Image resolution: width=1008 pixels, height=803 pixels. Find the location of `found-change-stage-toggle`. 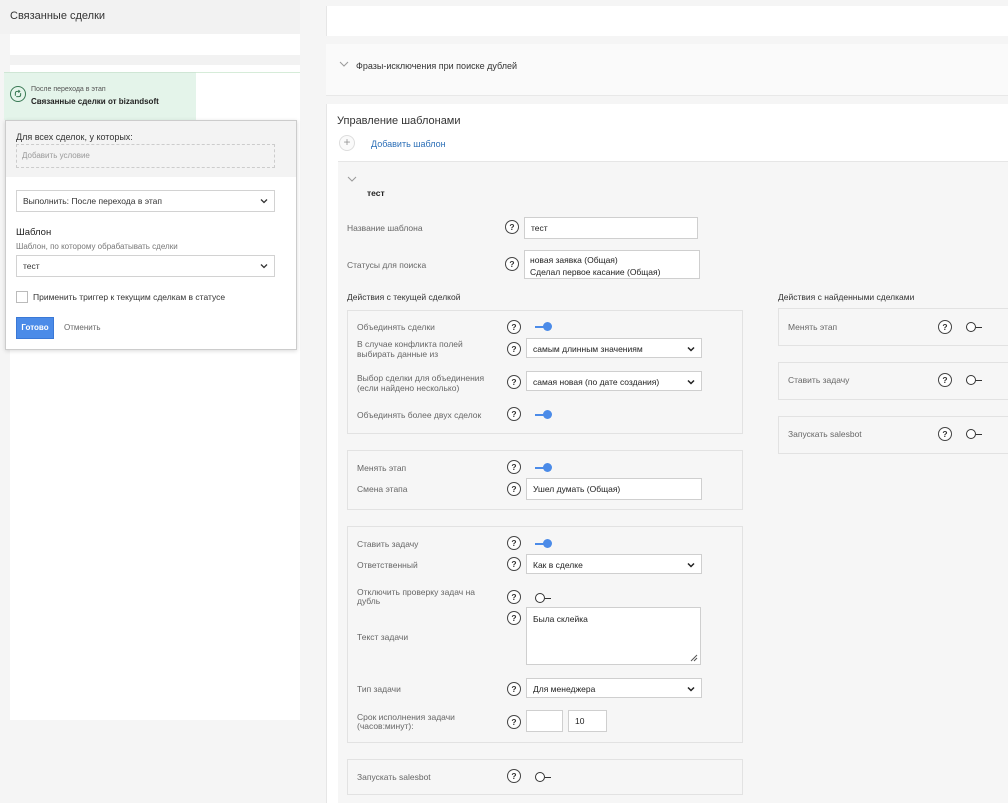

found-change-stage-toggle is located at coordinates (975, 327).